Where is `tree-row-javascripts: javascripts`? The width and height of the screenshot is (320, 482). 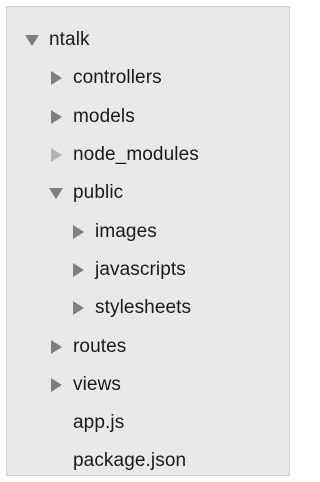
tree-row-javascripts: javascripts is located at coordinates (148, 270).